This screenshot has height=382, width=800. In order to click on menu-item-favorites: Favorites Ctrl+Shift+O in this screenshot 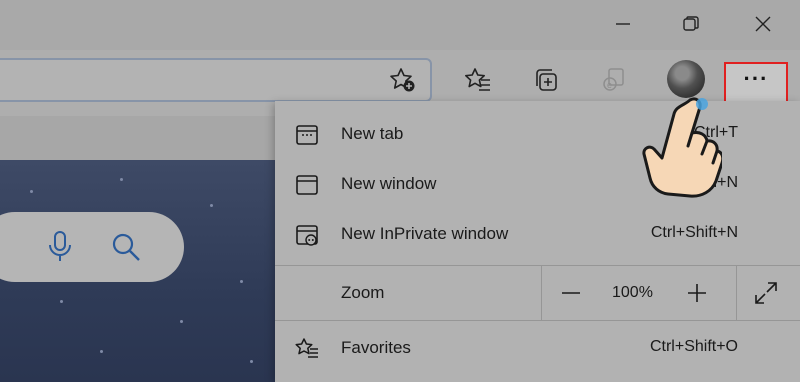, I will do `click(537, 349)`.